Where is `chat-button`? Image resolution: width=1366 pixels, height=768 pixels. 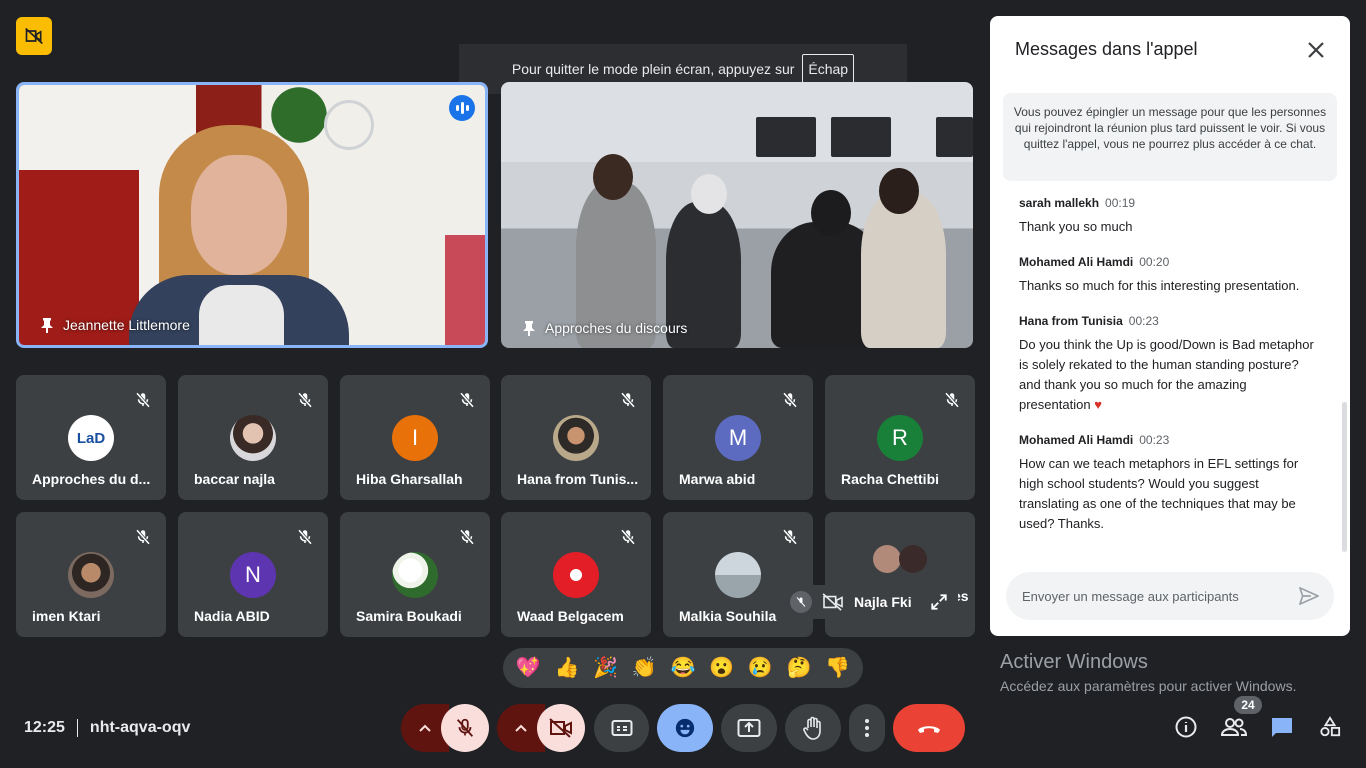
chat-button is located at coordinates (1282, 727).